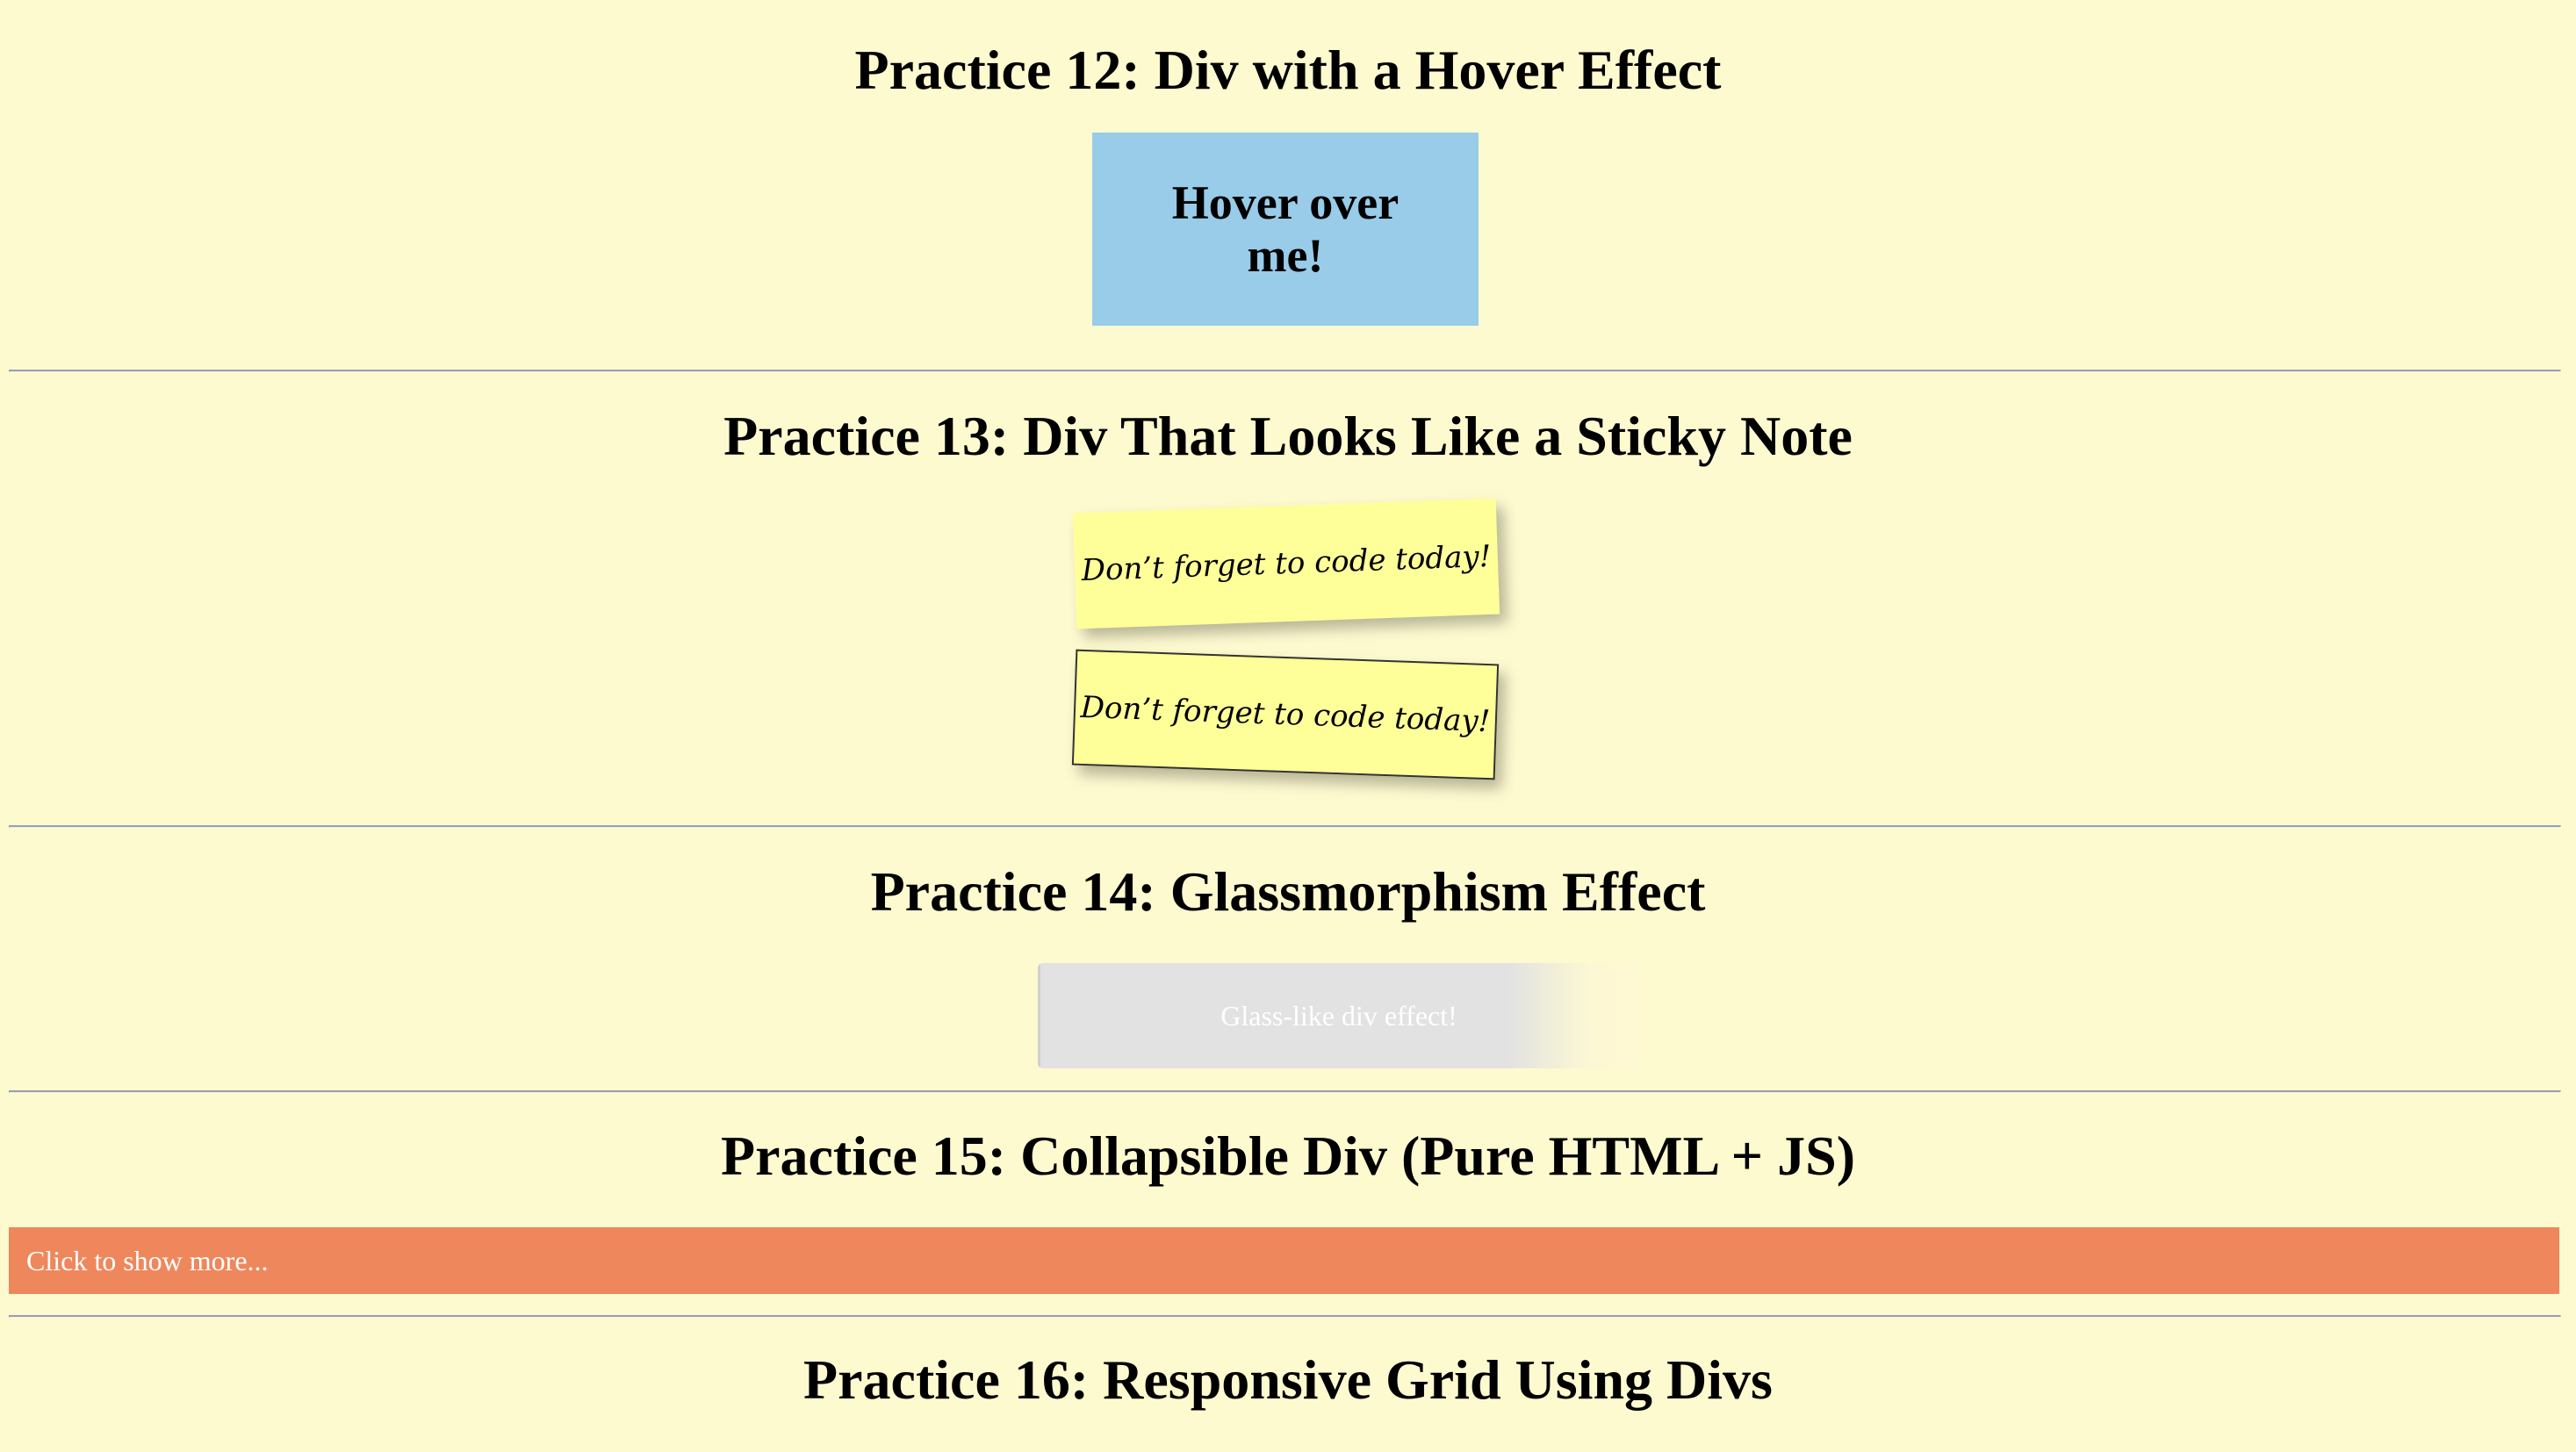 The width and height of the screenshot is (2576, 1452). What do you see at coordinates (1288, 891) in the screenshot?
I see `practice-14-heading: Practice 14: Glassmorphism Effect` at bounding box center [1288, 891].